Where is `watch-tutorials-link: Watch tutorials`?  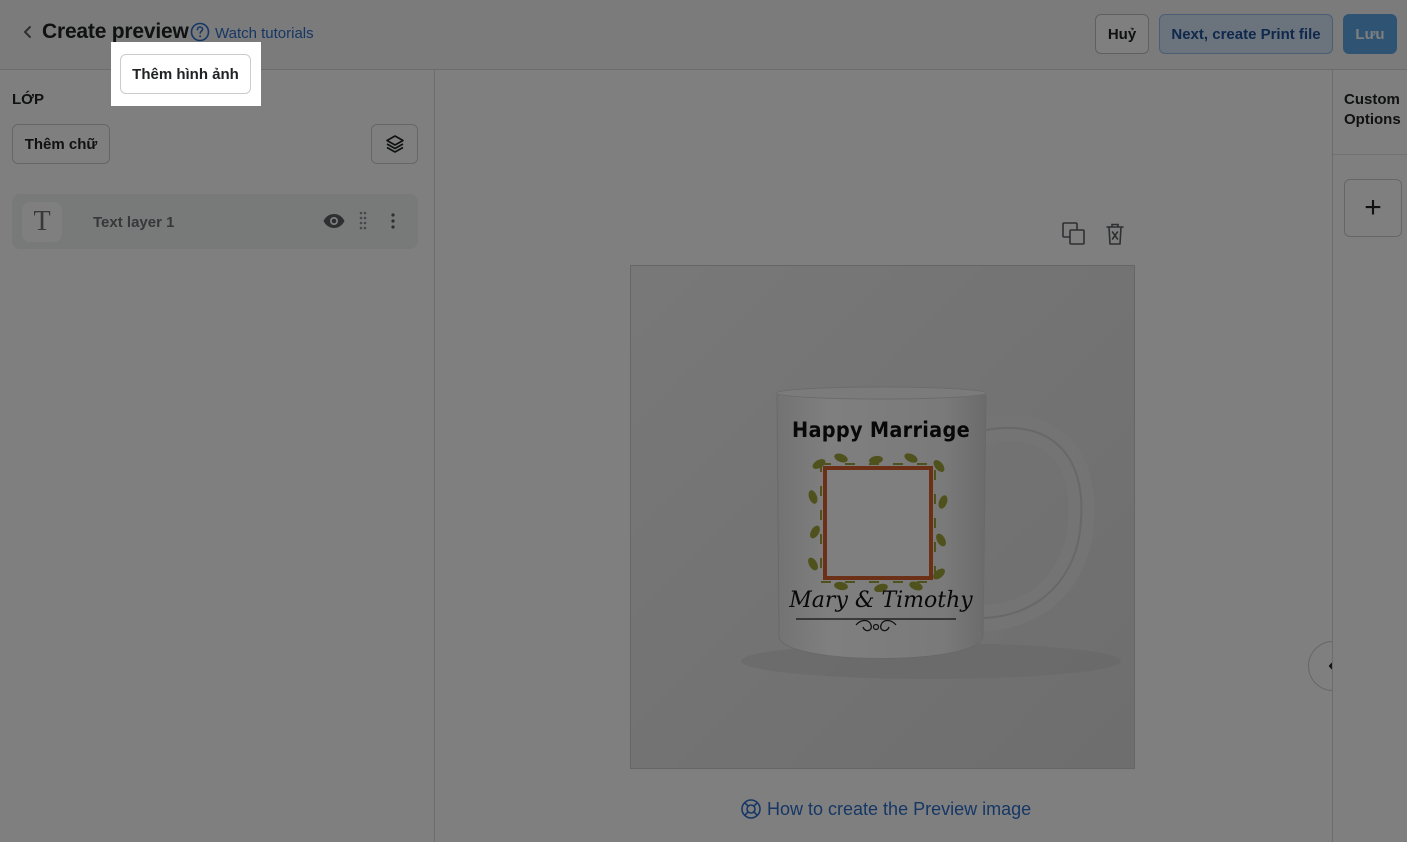 watch-tutorials-link: Watch tutorials is located at coordinates (264, 33).